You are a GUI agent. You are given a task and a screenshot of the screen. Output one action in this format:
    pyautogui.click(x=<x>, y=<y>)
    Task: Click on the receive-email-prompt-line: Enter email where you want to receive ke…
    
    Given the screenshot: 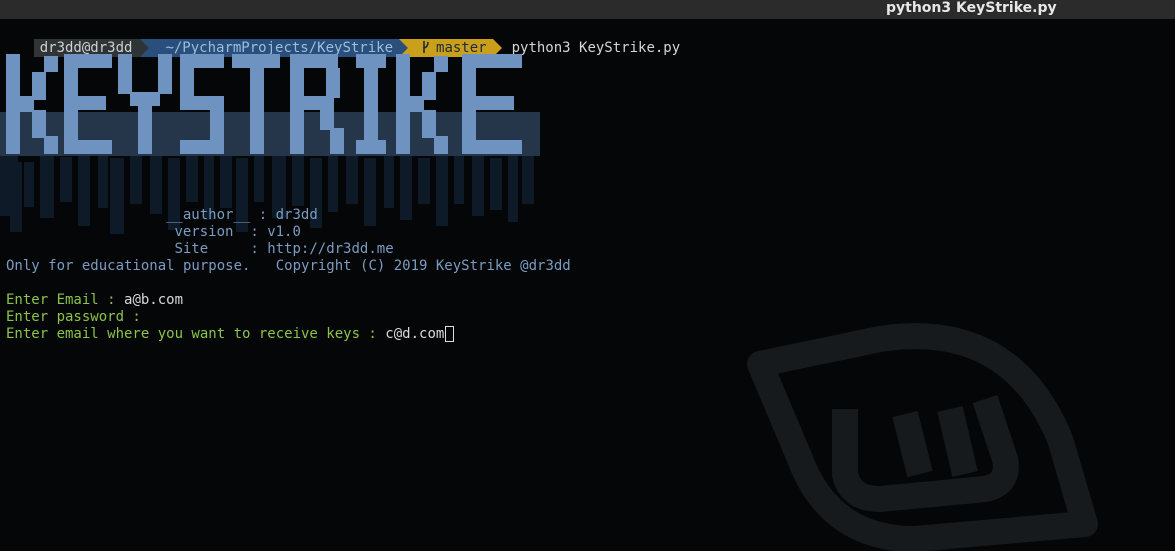 What is the action you would take?
    pyautogui.click(x=230, y=334)
    